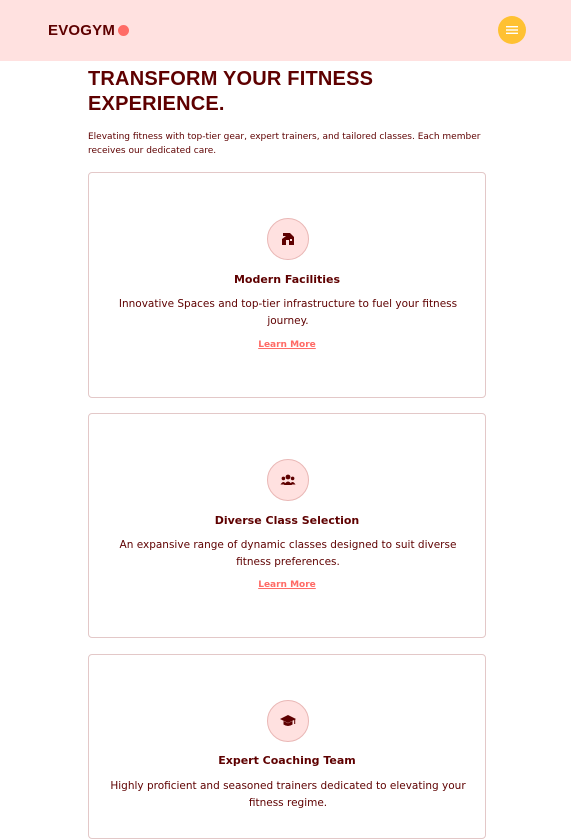  I want to click on user-group-icon, so click(288, 479).